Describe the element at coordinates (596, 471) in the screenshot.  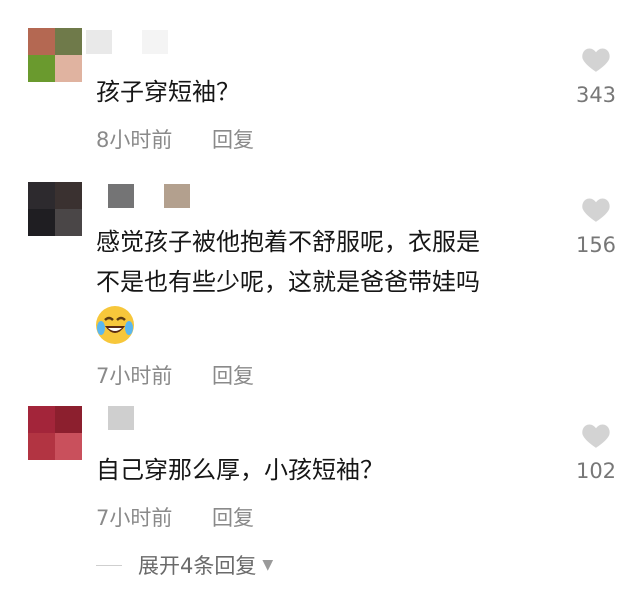
I see `like-count: 102` at that location.